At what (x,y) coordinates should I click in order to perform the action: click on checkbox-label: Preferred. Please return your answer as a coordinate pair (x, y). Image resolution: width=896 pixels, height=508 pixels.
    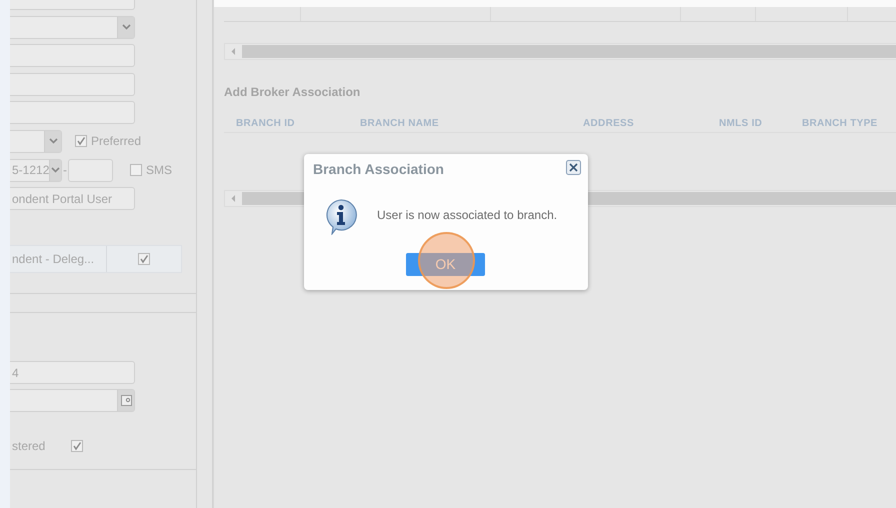
    Looking at the image, I should click on (116, 141).